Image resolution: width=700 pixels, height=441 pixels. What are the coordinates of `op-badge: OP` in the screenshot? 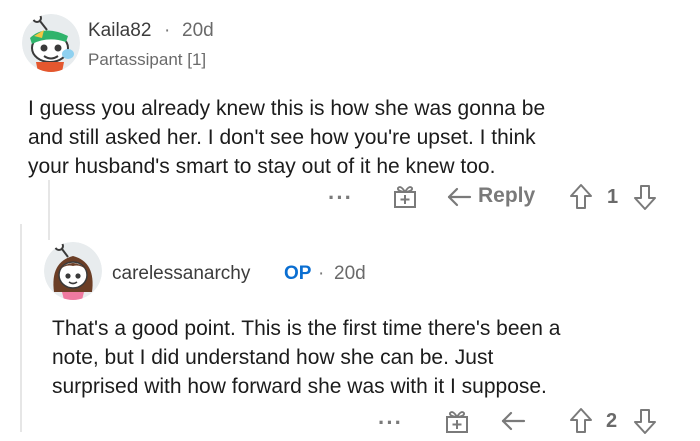 It's located at (298, 273).